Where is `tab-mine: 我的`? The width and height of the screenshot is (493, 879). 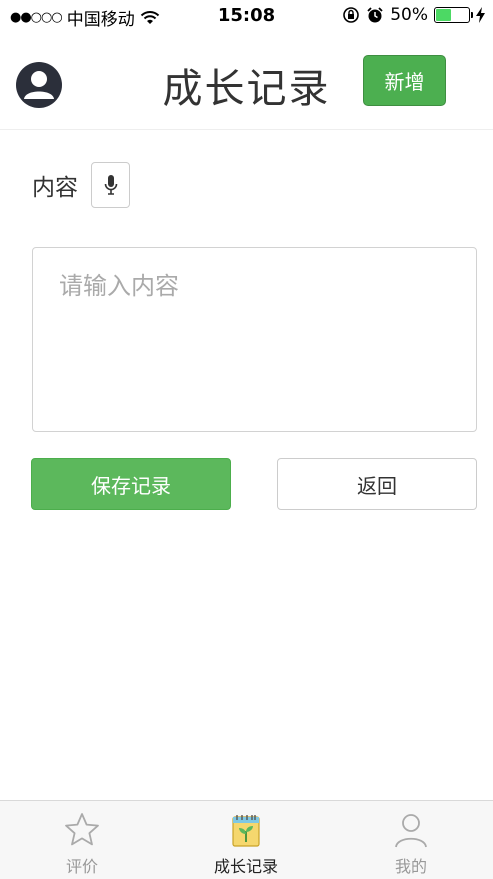
tab-mine: 我的 is located at coordinates (411, 840).